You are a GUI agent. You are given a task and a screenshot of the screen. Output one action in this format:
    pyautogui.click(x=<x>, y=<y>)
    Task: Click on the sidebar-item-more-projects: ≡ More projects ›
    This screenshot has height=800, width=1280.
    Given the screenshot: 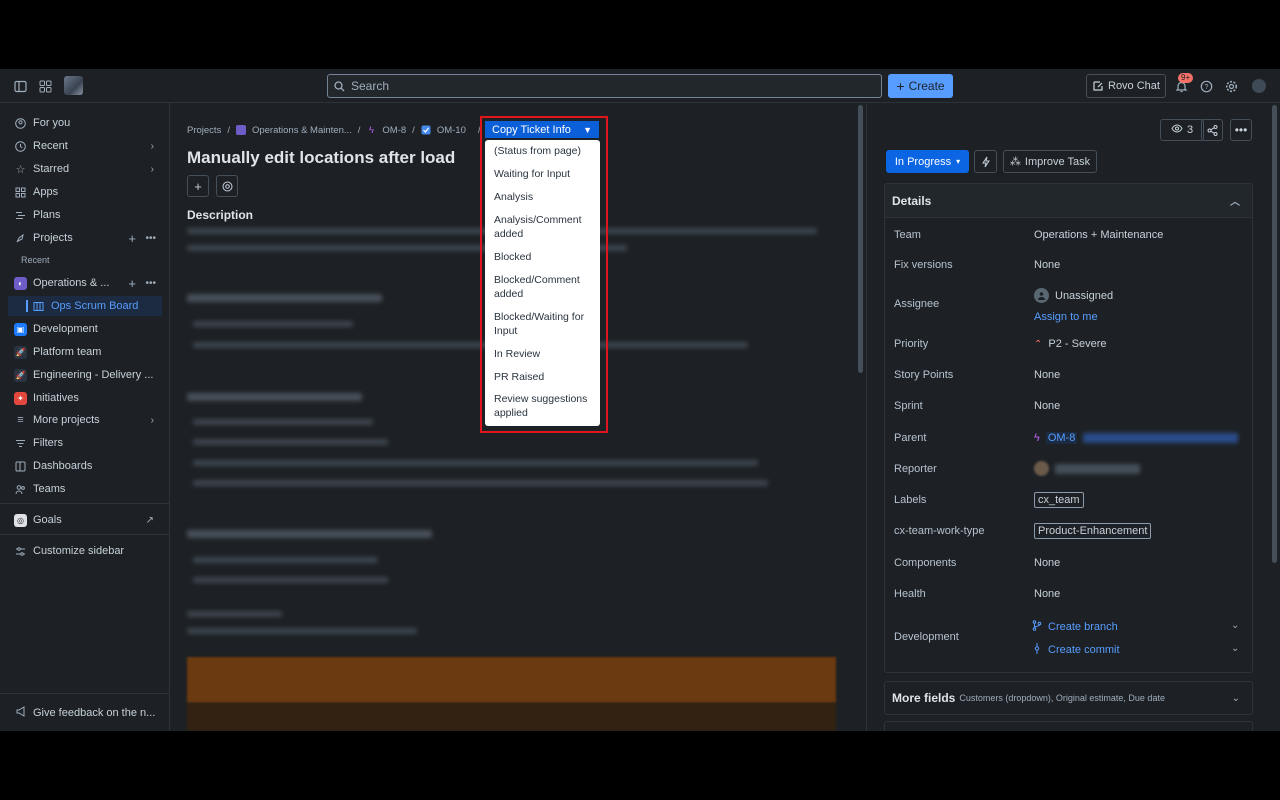 What is the action you would take?
    pyautogui.click(x=85, y=420)
    